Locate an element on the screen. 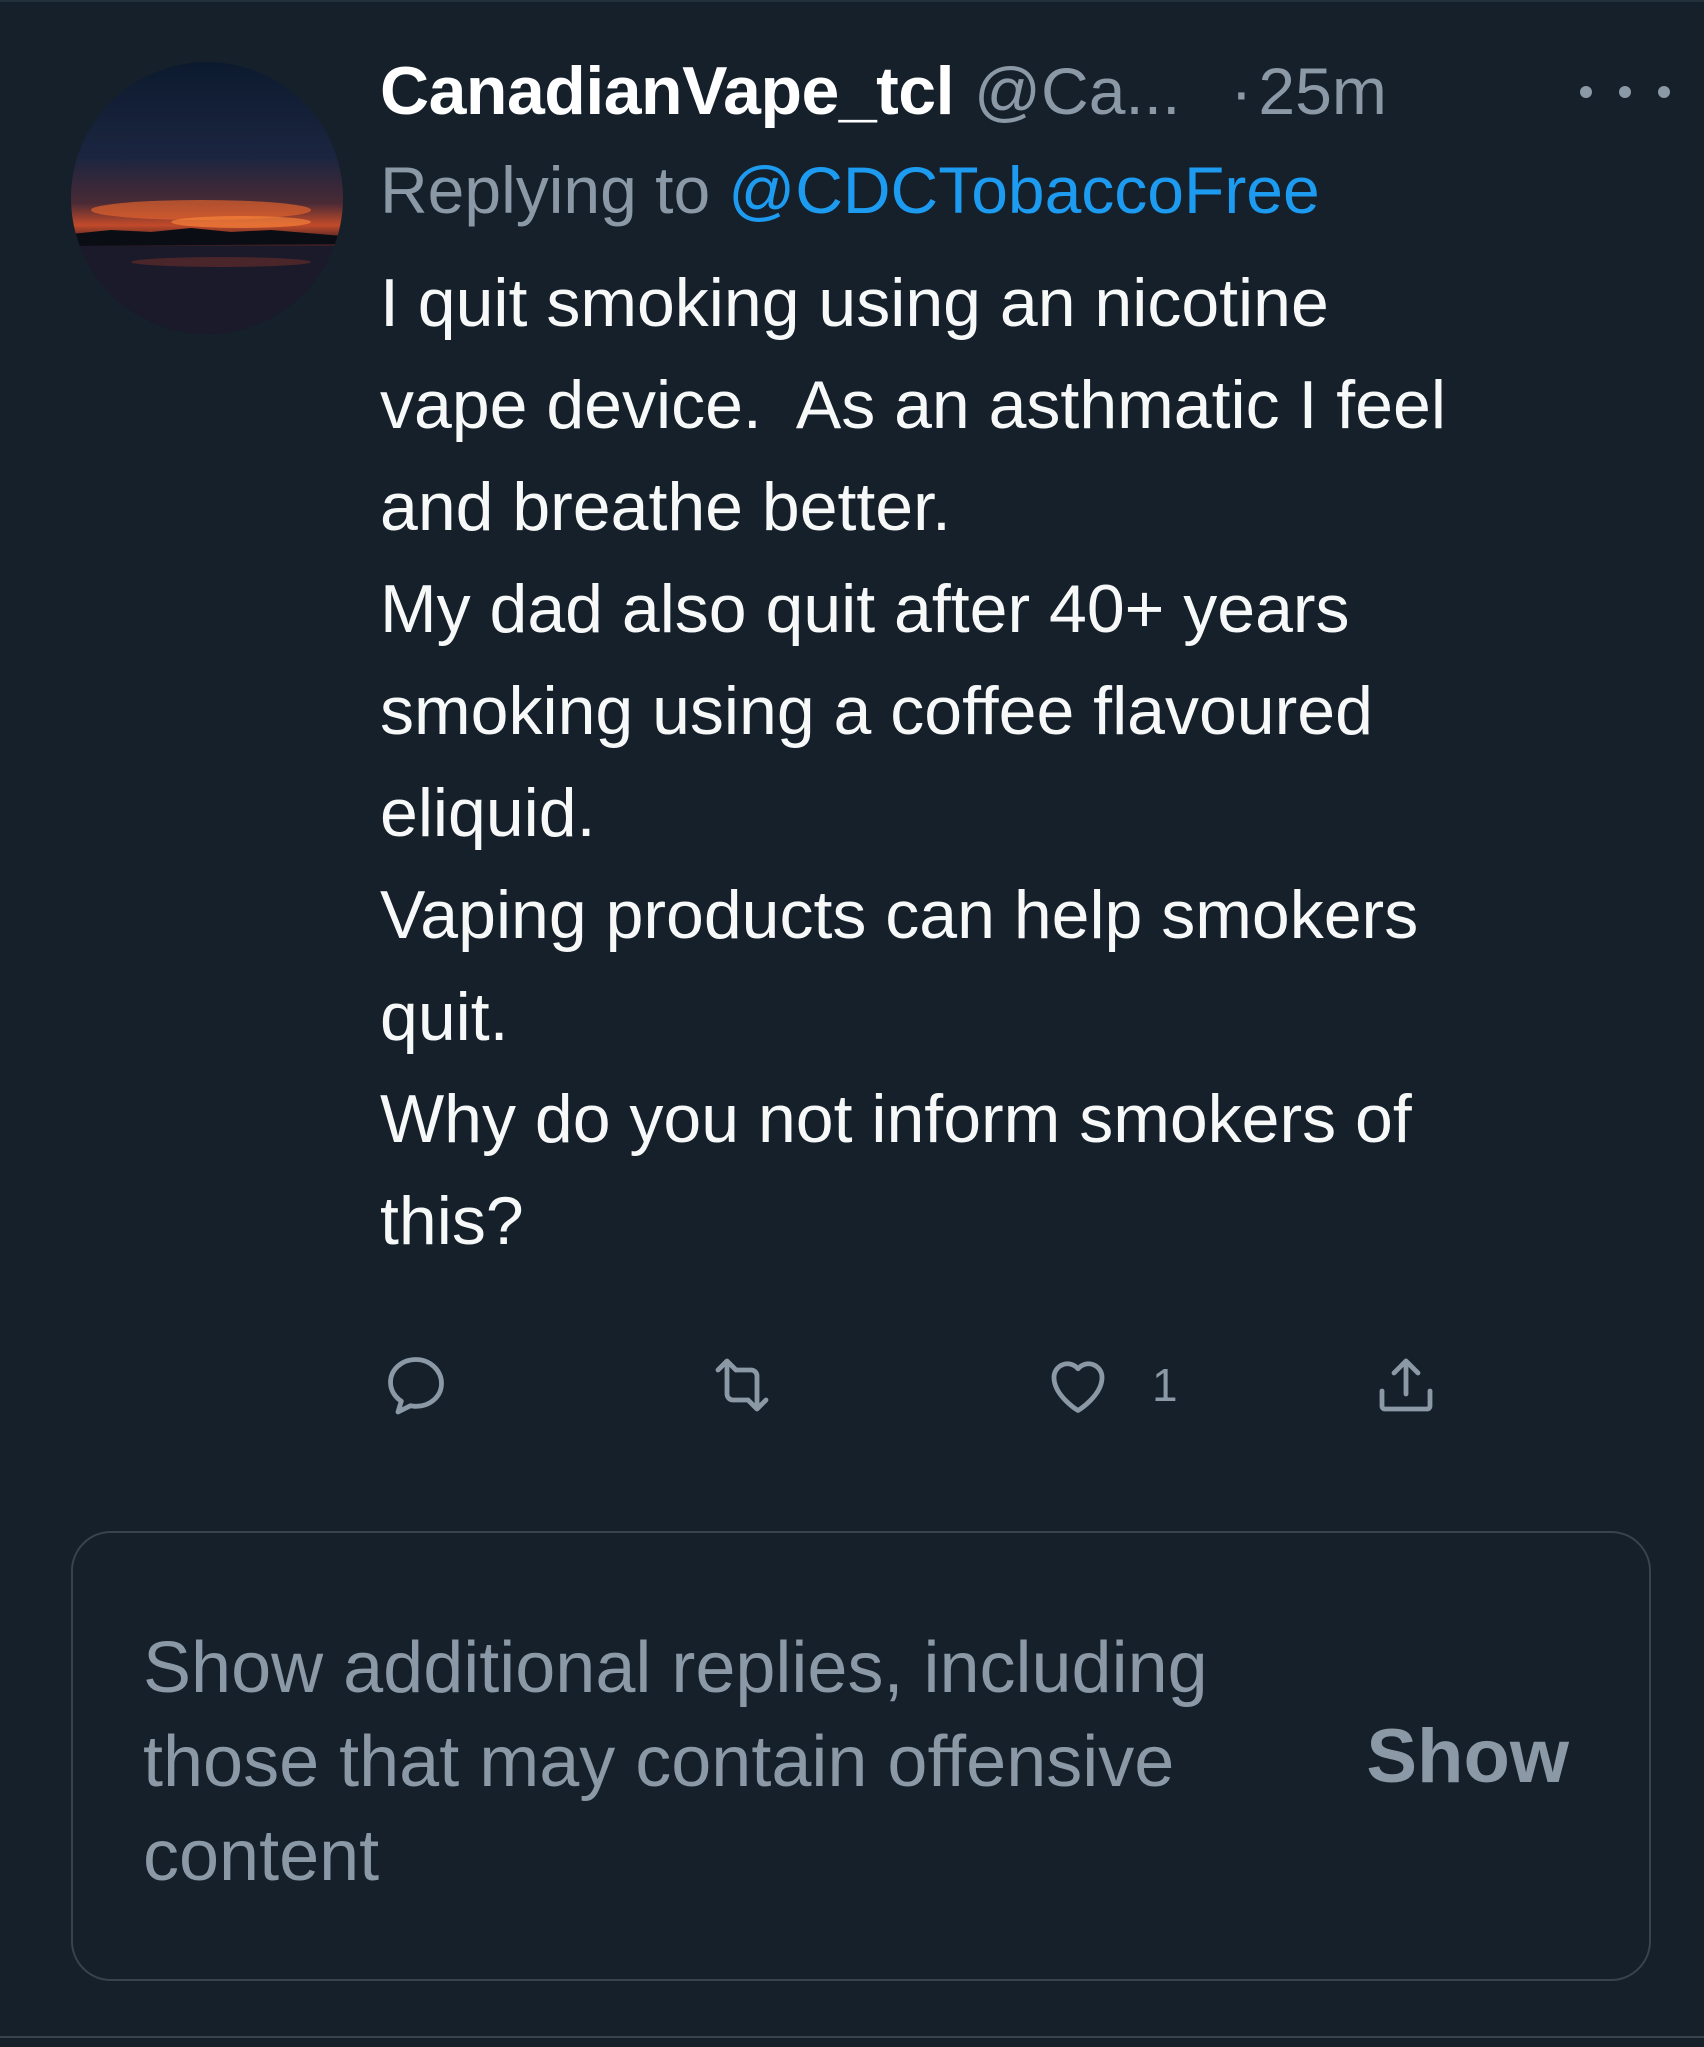  like-button: 1 is located at coordinates (1110, 1385).